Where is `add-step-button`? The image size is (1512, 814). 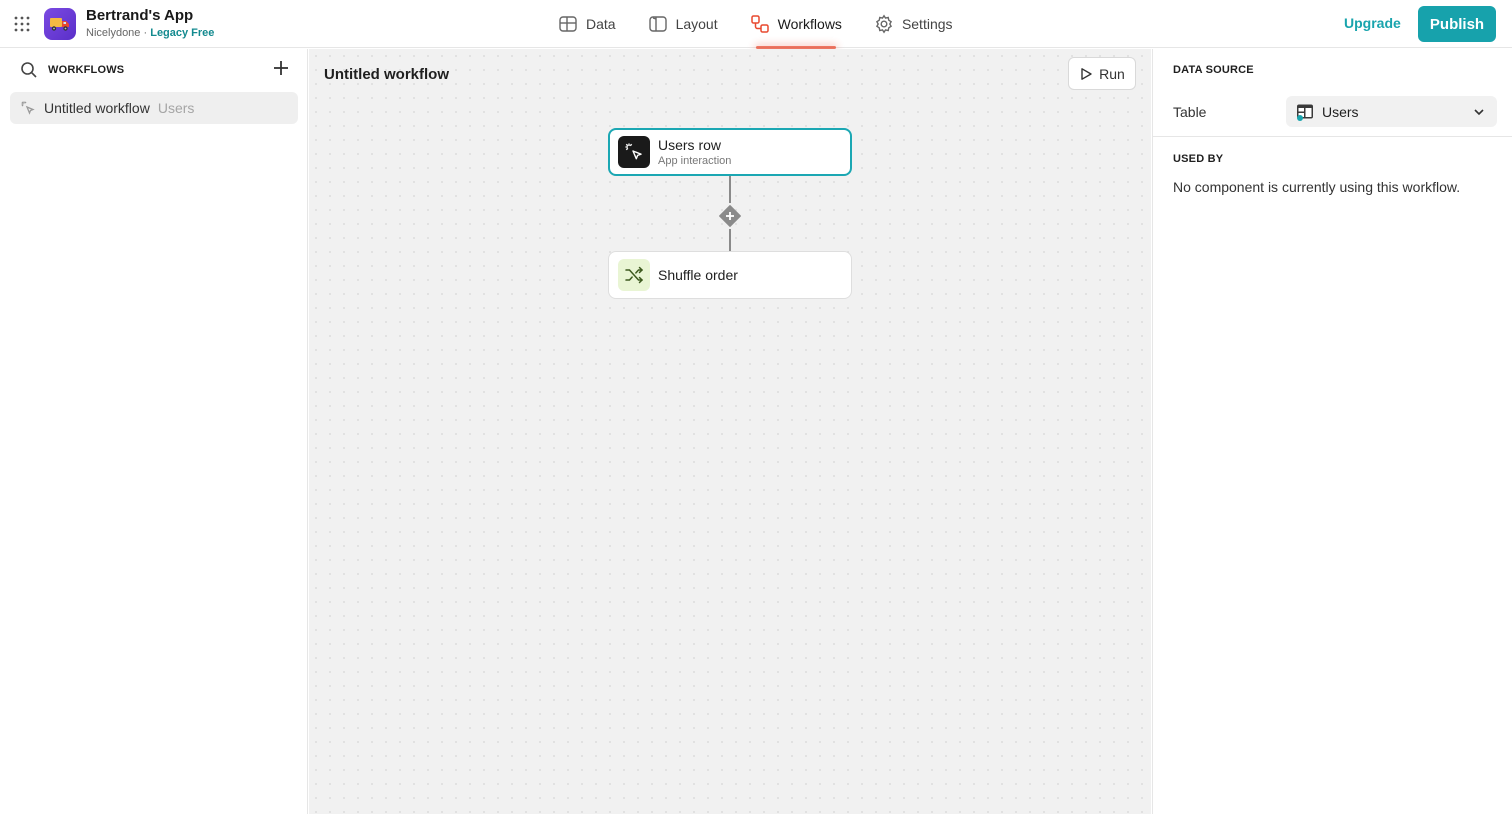
add-step-button is located at coordinates (730, 216).